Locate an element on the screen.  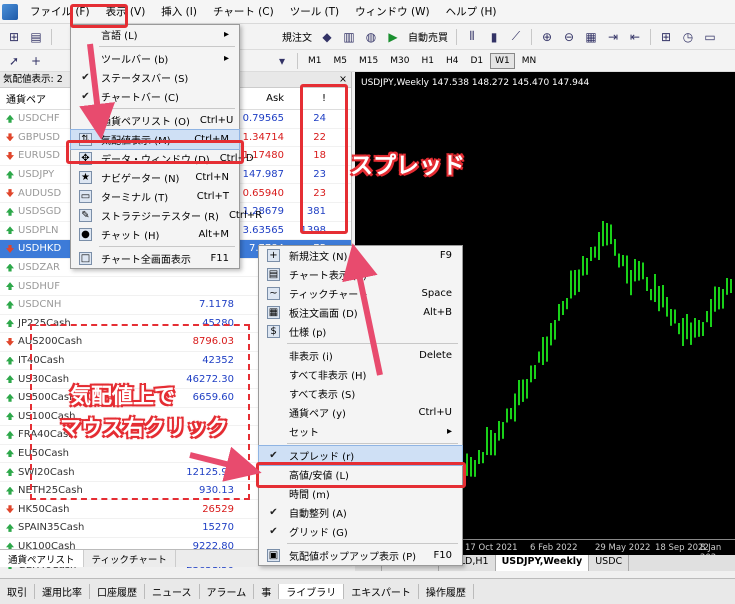
view_menu-item-9: ★ ナビゲーター (N) Ctrl+N is located at coordinates (155, 177).